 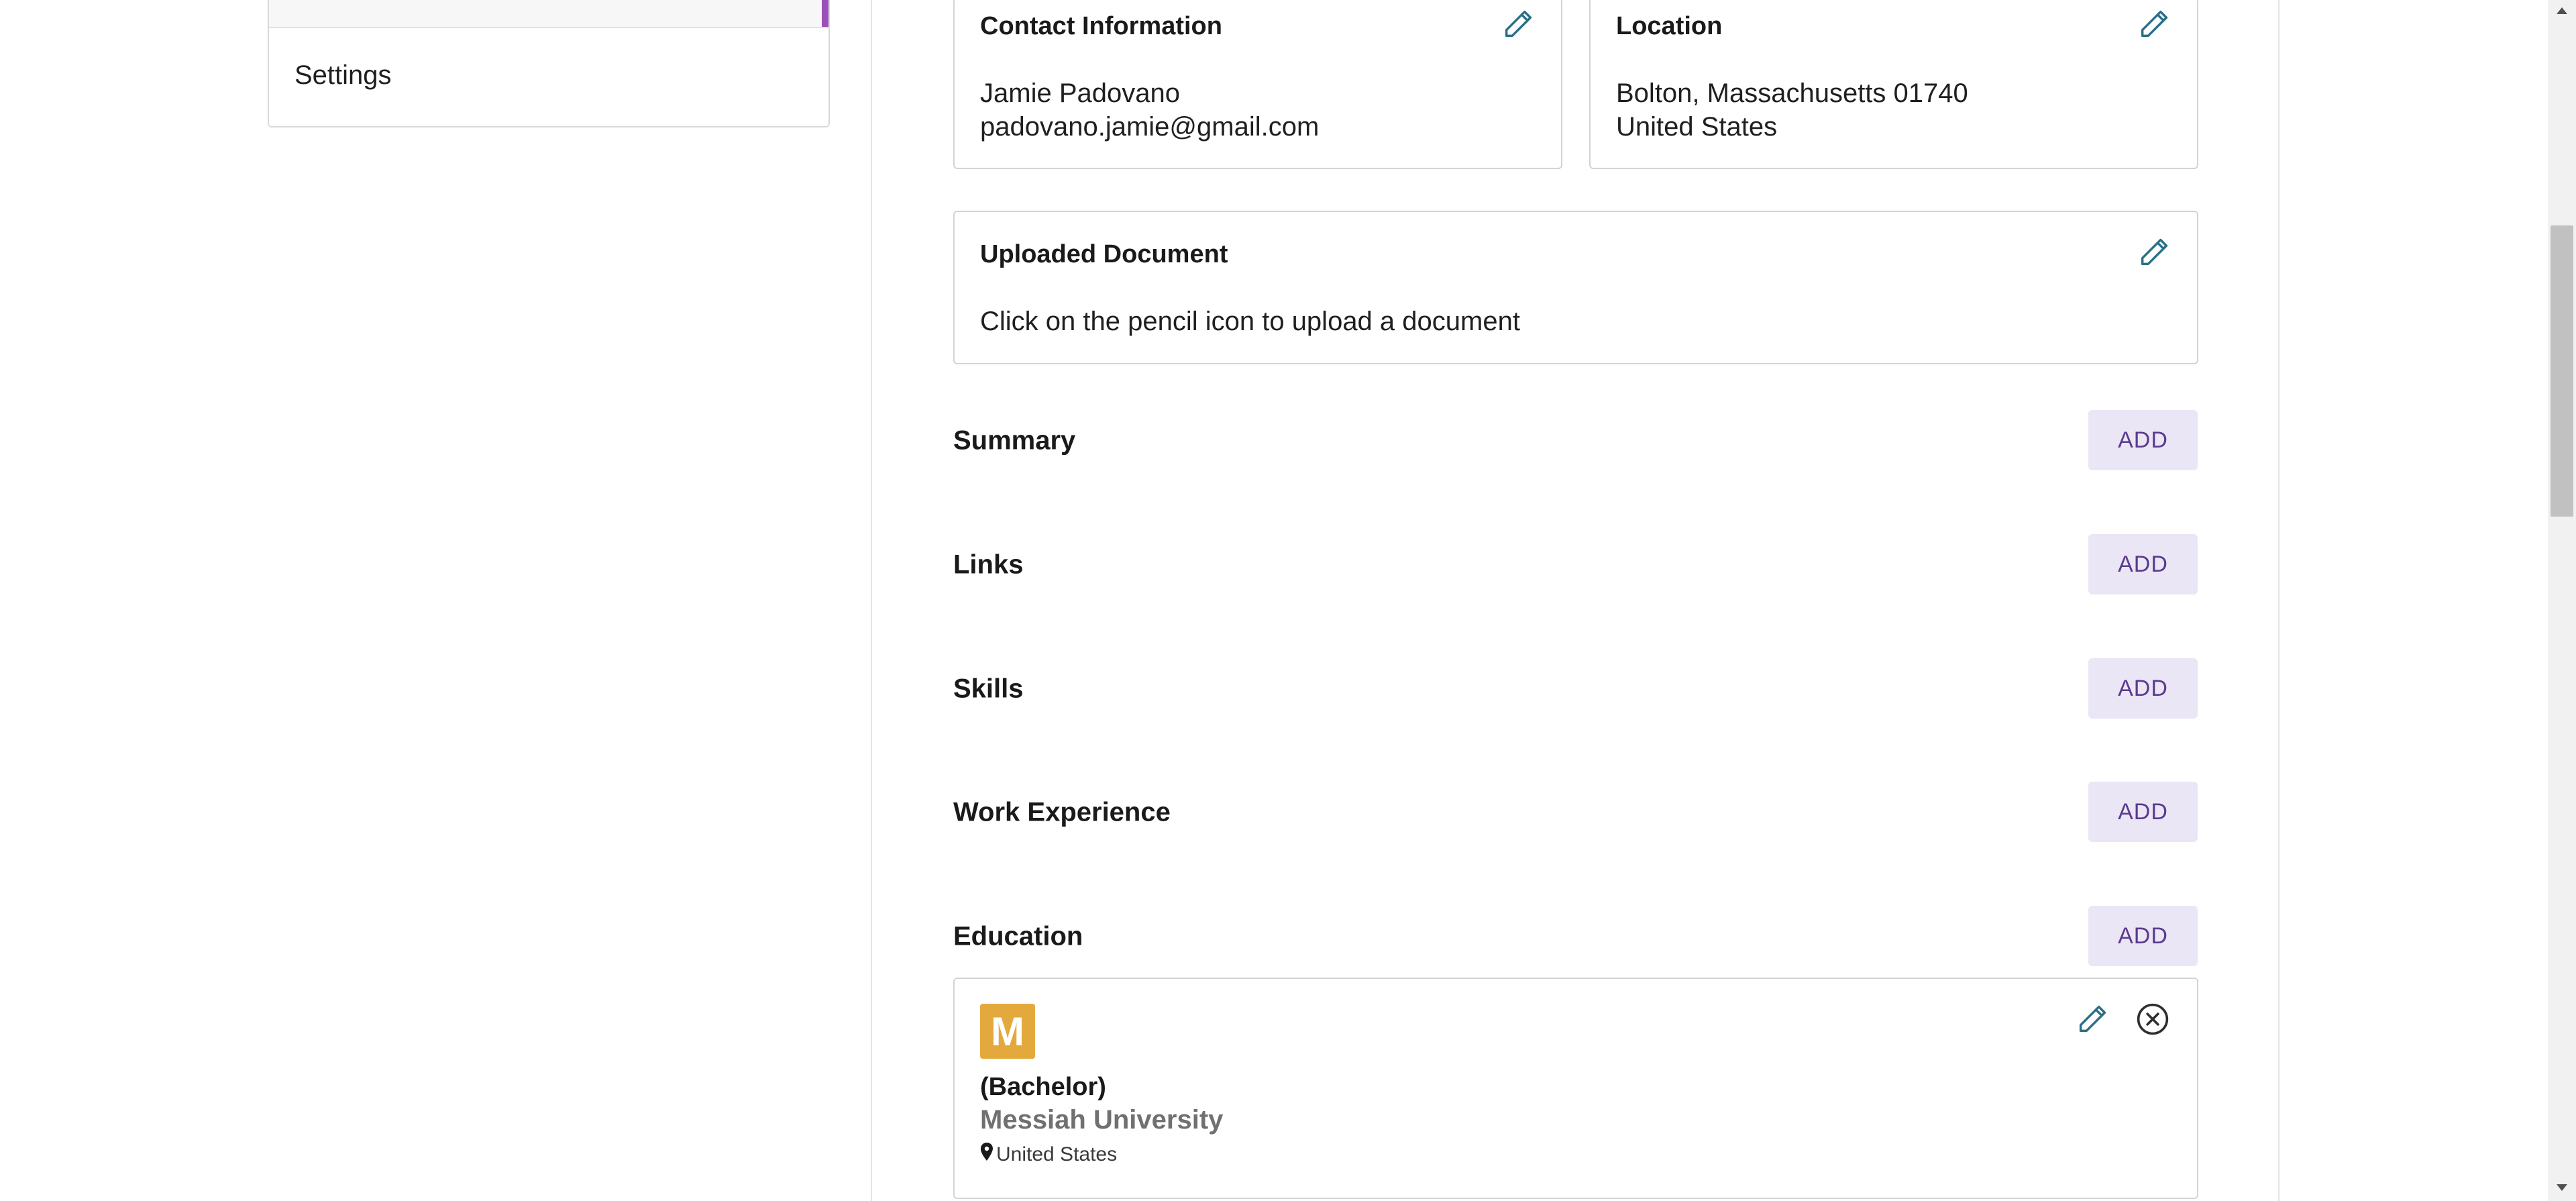 What do you see at coordinates (1575, 937) in the screenshot?
I see `section-education: Education ADD` at bounding box center [1575, 937].